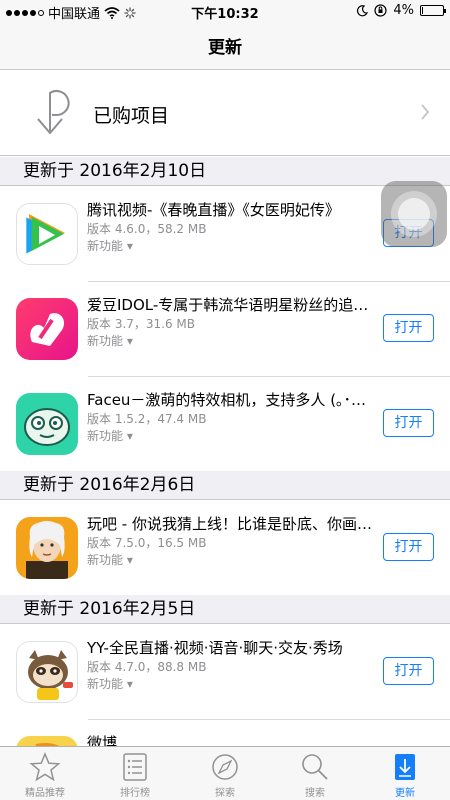 Image resolution: width=450 pixels, height=800 pixels. Describe the element at coordinates (147, 543) in the screenshot. I see `app-version-size: 版本 7.5.0，16.5 MB` at that location.